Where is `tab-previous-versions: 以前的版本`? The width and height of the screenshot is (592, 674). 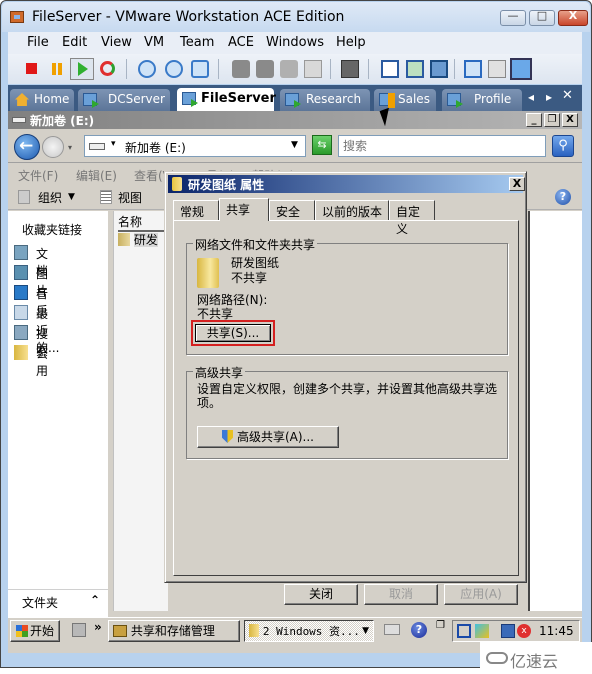 tab-previous-versions: 以前的版本 is located at coordinates (352, 210).